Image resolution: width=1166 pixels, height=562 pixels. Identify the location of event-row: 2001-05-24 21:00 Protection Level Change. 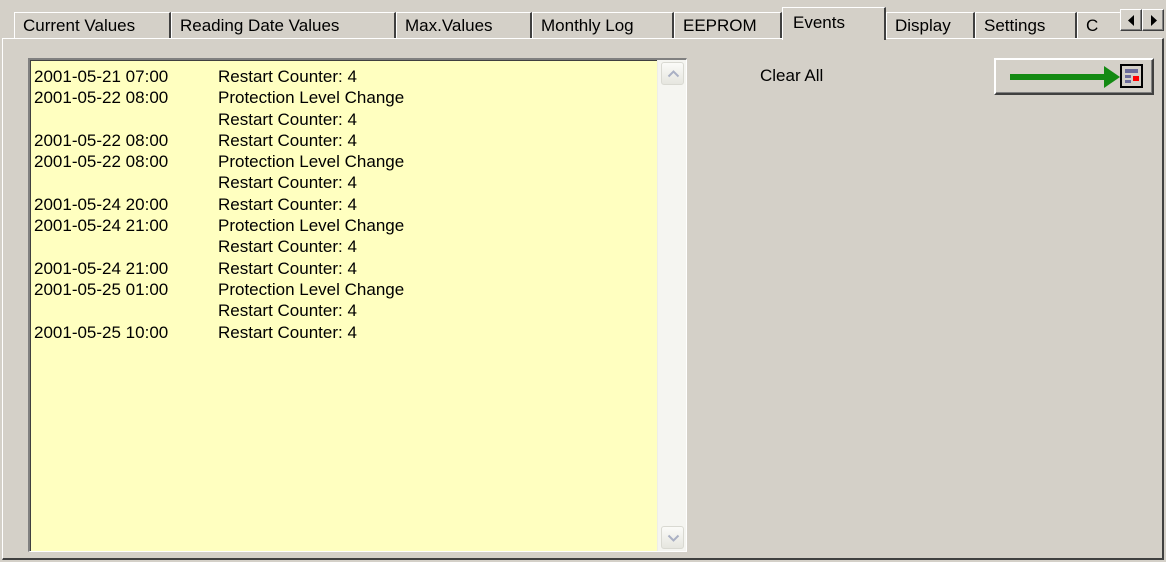
(346, 225).